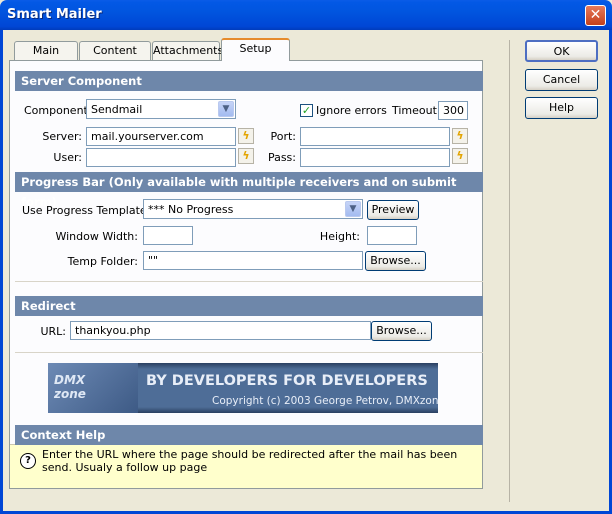 The height and width of the screenshot is (514, 612). I want to click on window-frame-left, so click(1, 272).